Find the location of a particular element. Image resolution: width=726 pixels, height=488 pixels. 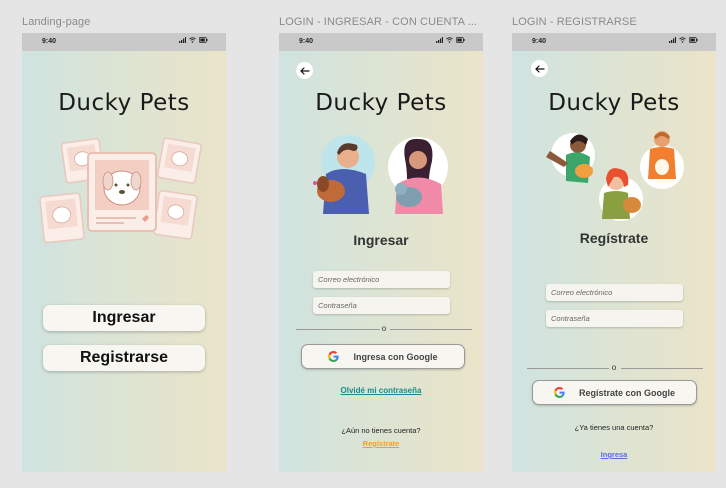

google-register-button: Regístrate con Google is located at coordinates (614, 392).